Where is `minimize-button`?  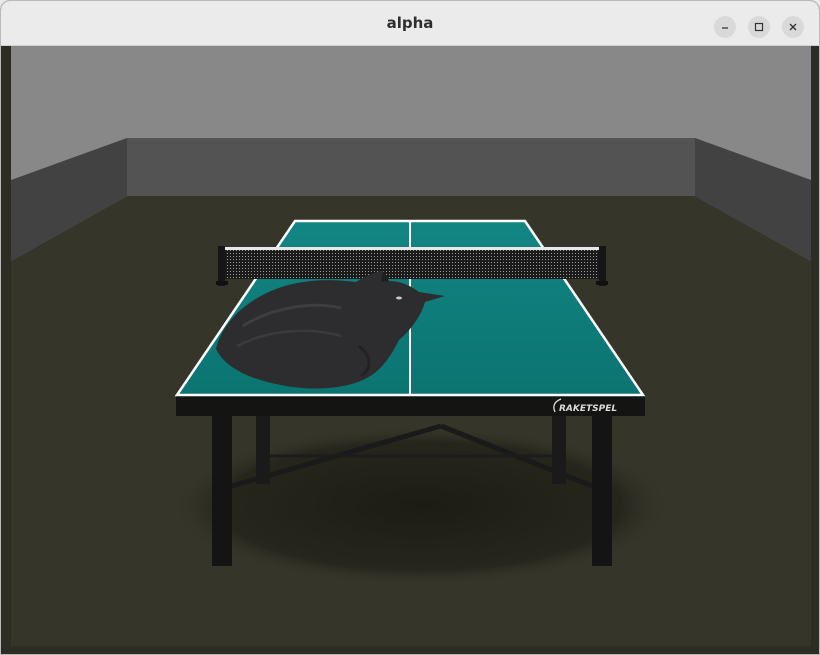
minimize-button is located at coordinates (725, 27).